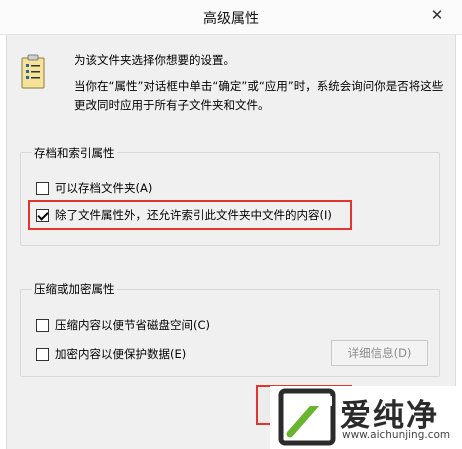  What do you see at coordinates (33, 71) in the screenshot?
I see `folder-settings-icon` at bounding box center [33, 71].